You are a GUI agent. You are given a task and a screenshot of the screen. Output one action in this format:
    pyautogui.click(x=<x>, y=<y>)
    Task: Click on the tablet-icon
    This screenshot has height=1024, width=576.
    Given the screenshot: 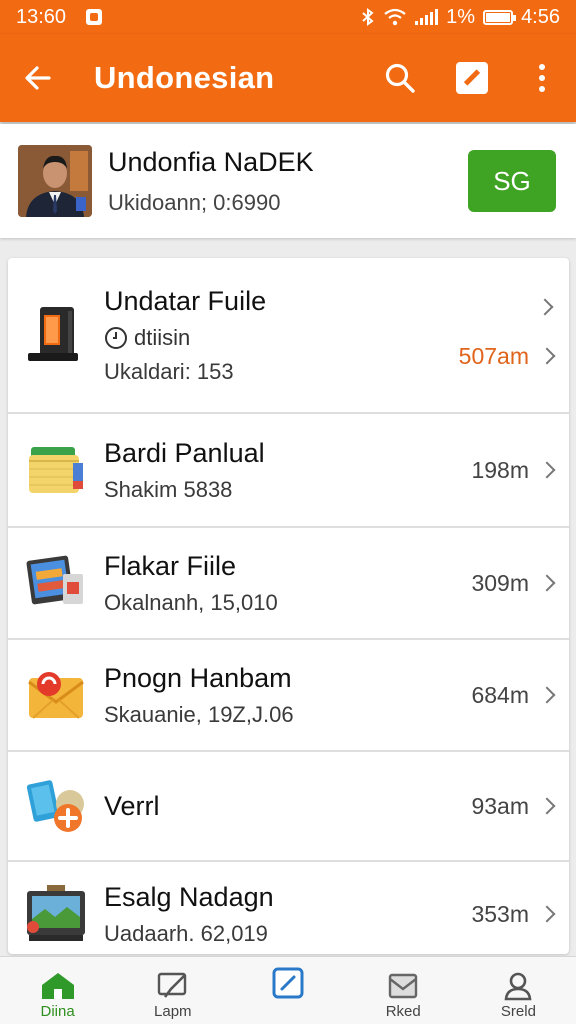 What is the action you would take?
    pyautogui.click(x=54, y=580)
    